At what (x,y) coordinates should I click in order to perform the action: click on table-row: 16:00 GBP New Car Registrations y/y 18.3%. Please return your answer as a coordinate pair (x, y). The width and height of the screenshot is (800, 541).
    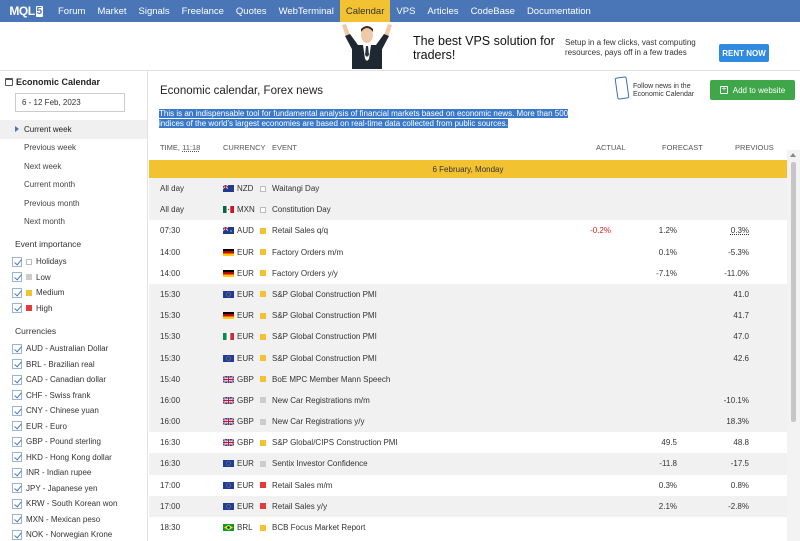
    Looking at the image, I should click on (468, 422).